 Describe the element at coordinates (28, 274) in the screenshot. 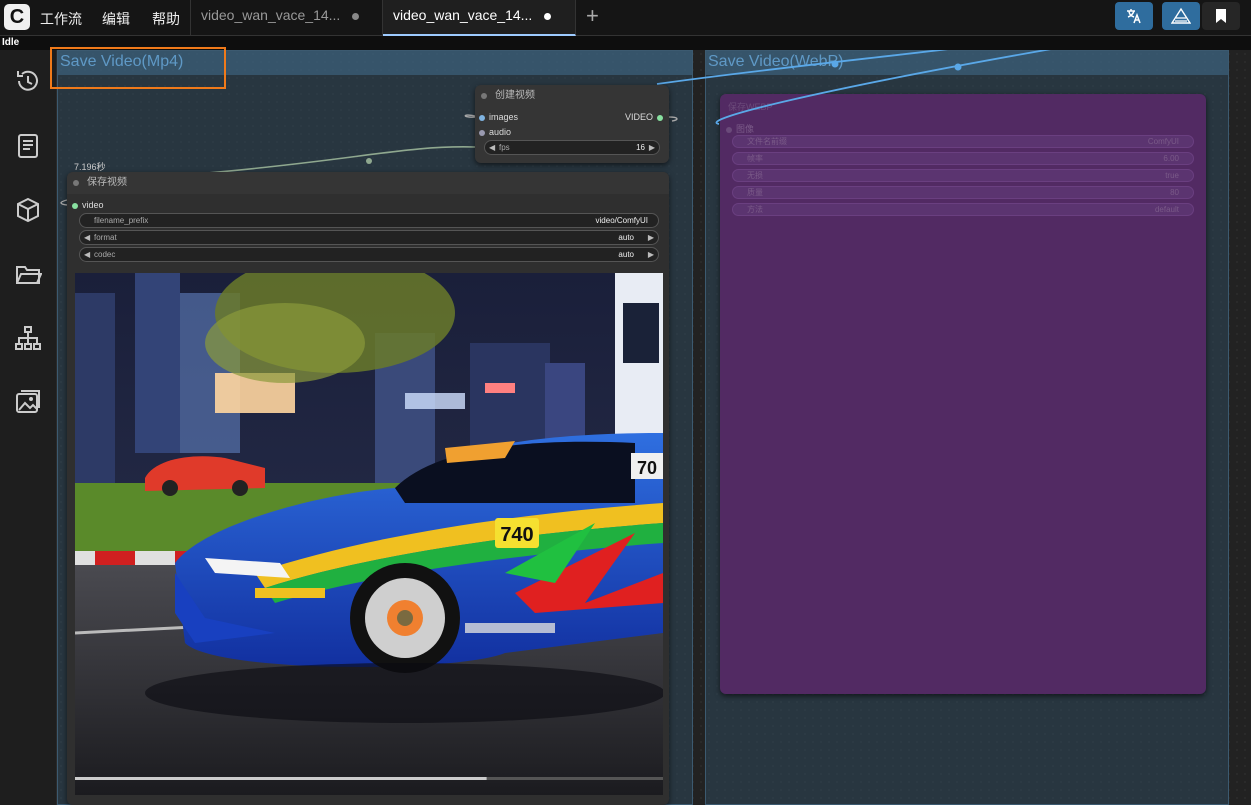

I see `folder-icon` at that location.